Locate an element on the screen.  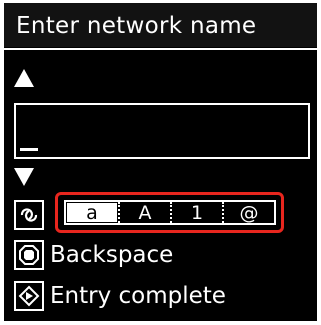
title-divider is located at coordinates (160, 49).